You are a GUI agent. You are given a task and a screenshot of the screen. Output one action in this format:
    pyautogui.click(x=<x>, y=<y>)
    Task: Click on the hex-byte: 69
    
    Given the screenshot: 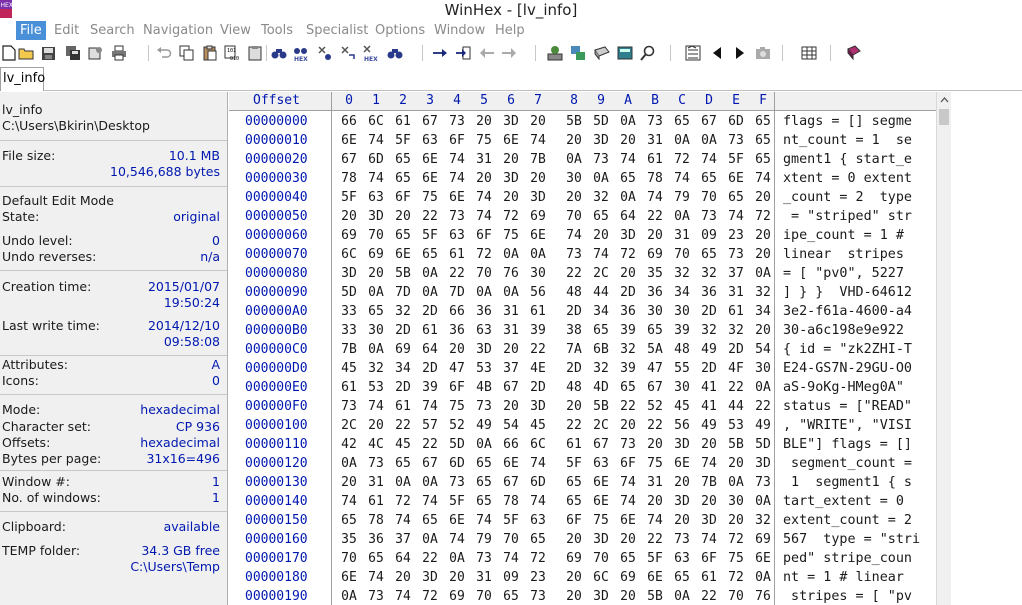 What is the action you would take?
    pyautogui.click(x=574, y=558)
    